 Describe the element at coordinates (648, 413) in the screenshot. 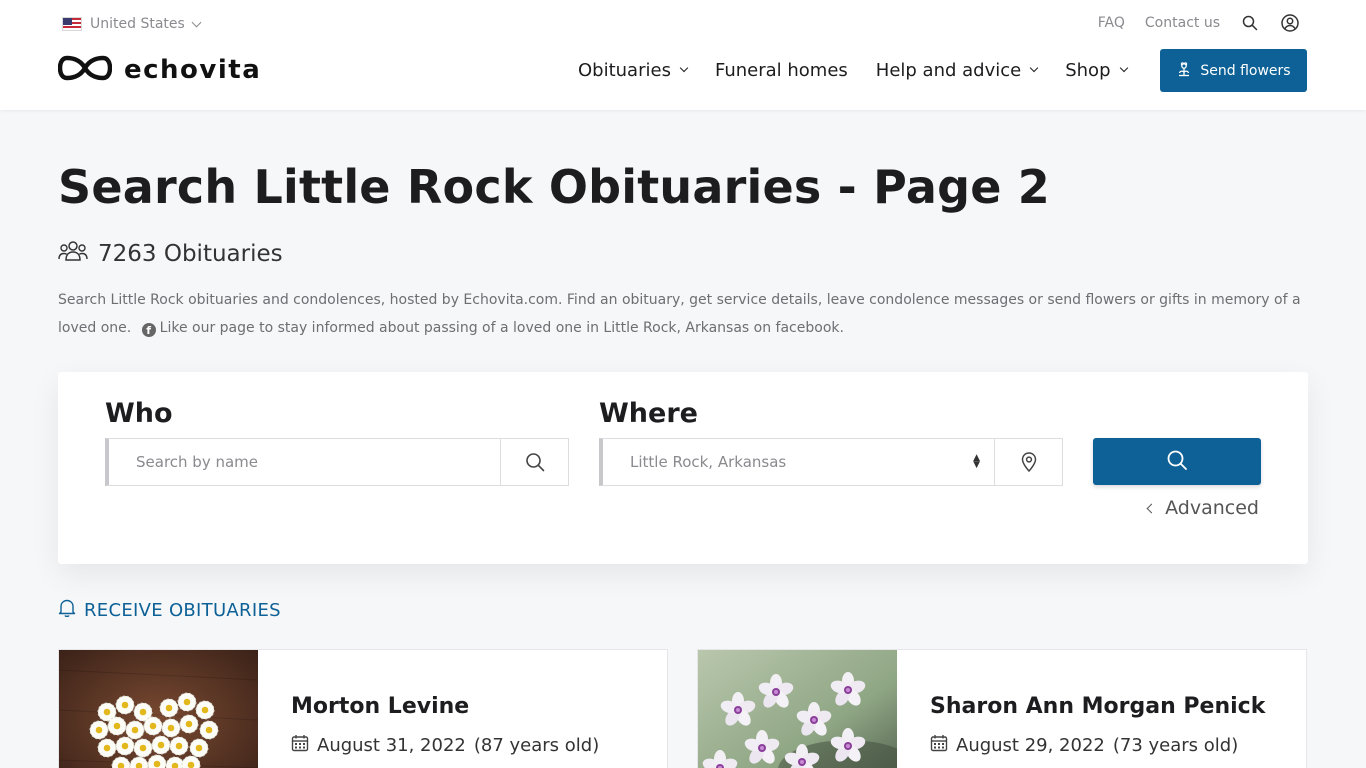

I see `where-label: Where` at that location.